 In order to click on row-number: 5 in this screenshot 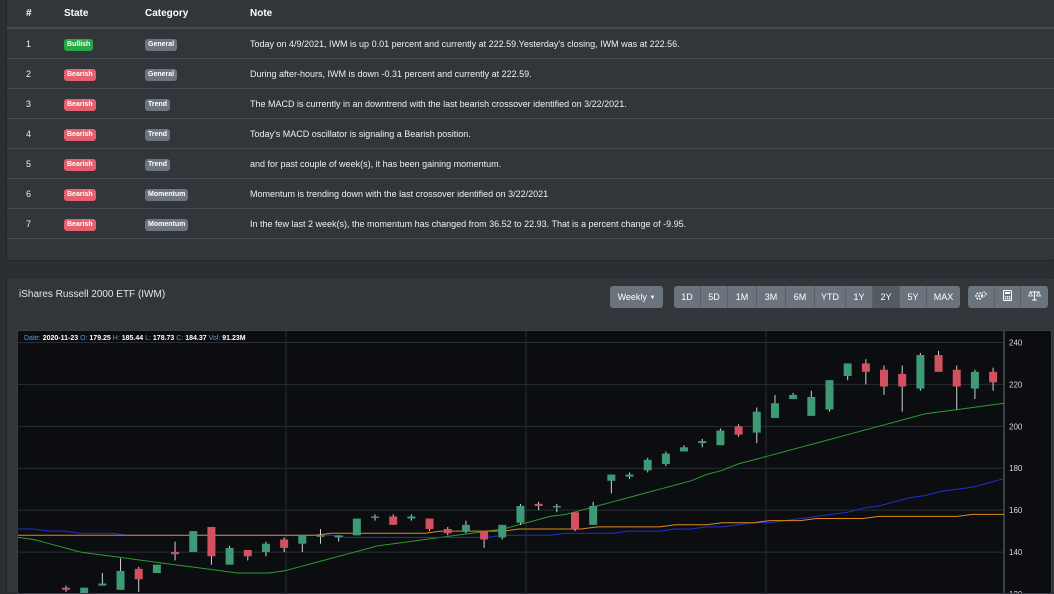, I will do `click(29, 164)`.